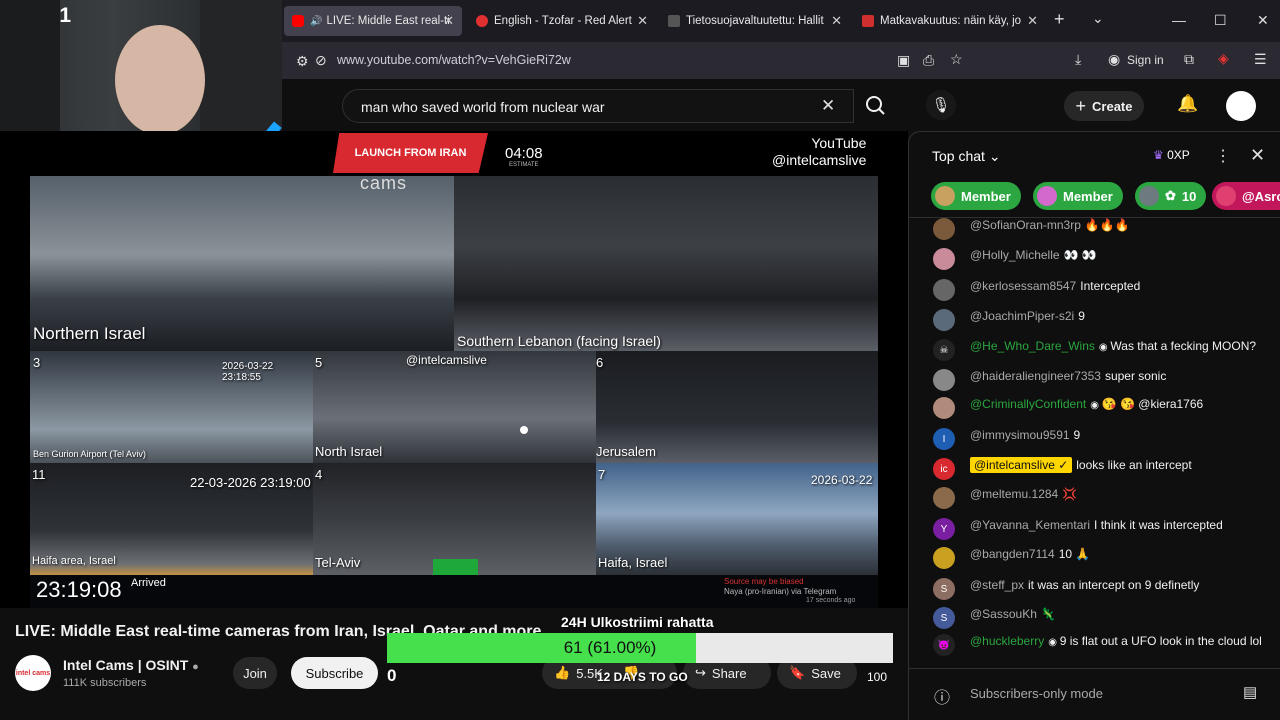  Describe the element at coordinates (559, 341) in the screenshot. I see `cam-label: Southern Lebanon (facing Israel)` at that location.